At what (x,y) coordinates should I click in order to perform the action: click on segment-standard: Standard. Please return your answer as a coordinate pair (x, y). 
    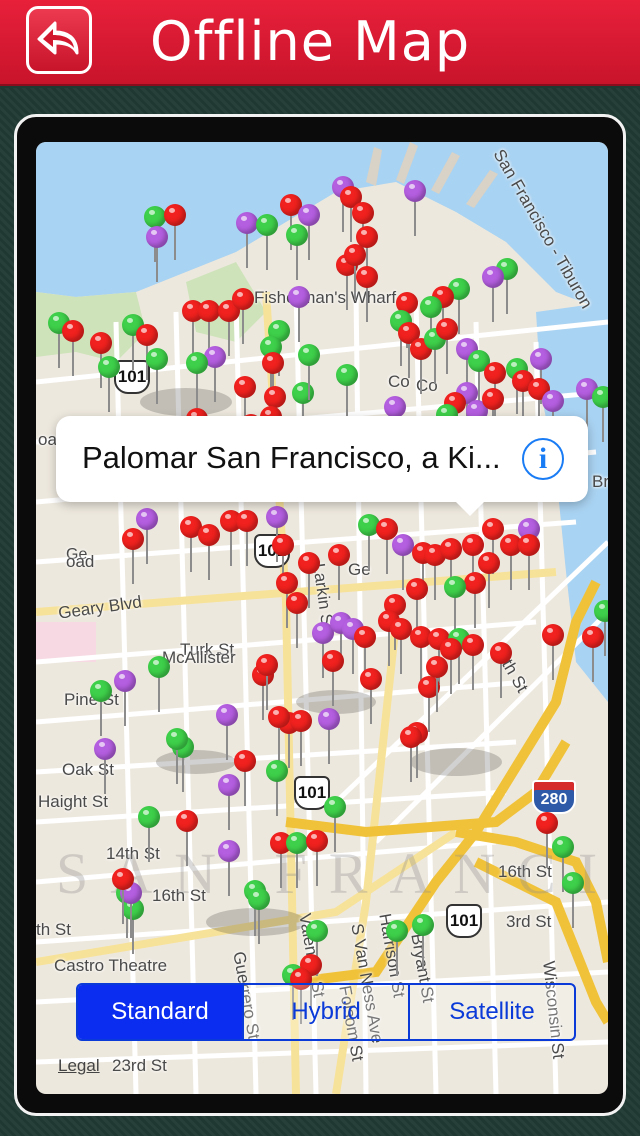
    Looking at the image, I should click on (161, 1012).